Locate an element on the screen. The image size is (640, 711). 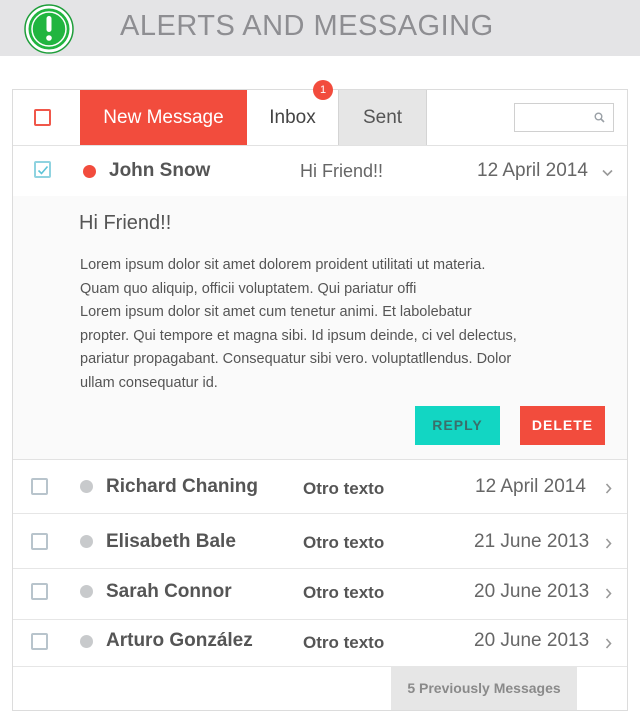
tab-sent: Sent is located at coordinates (382, 117).